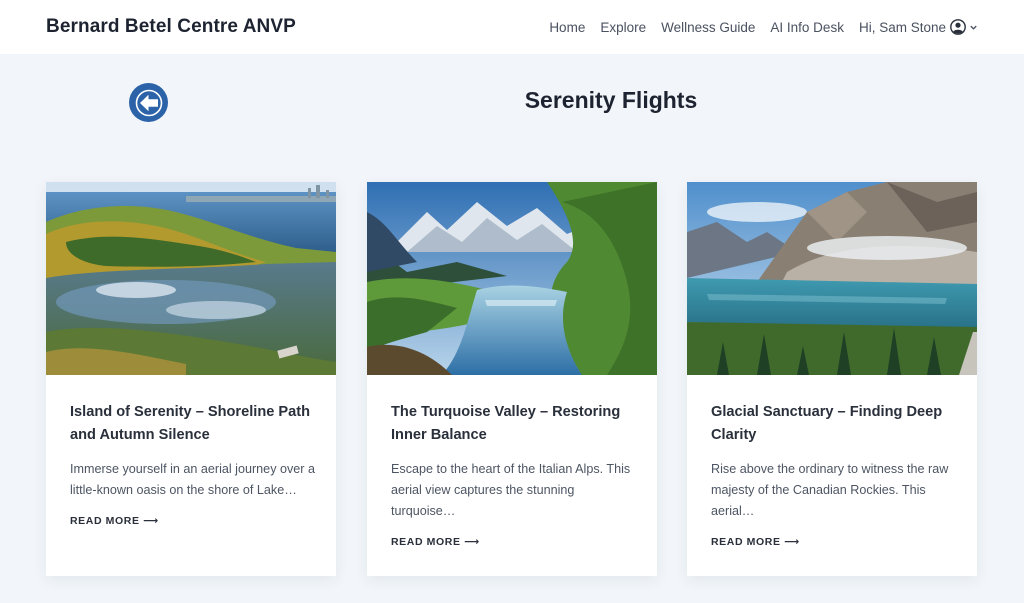 This screenshot has width=1024, height=603. Describe the element at coordinates (834, 424) in the screenshot. I see `post-title: Glacial Sanctuary – Finding Deep Clarity` at that location.